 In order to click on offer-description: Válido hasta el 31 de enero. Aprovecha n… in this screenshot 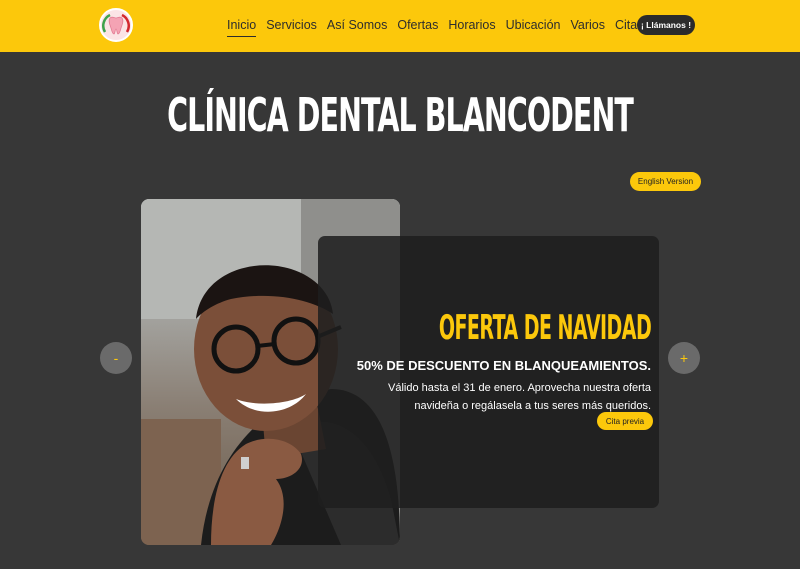, I will do `click(519, 397)`.